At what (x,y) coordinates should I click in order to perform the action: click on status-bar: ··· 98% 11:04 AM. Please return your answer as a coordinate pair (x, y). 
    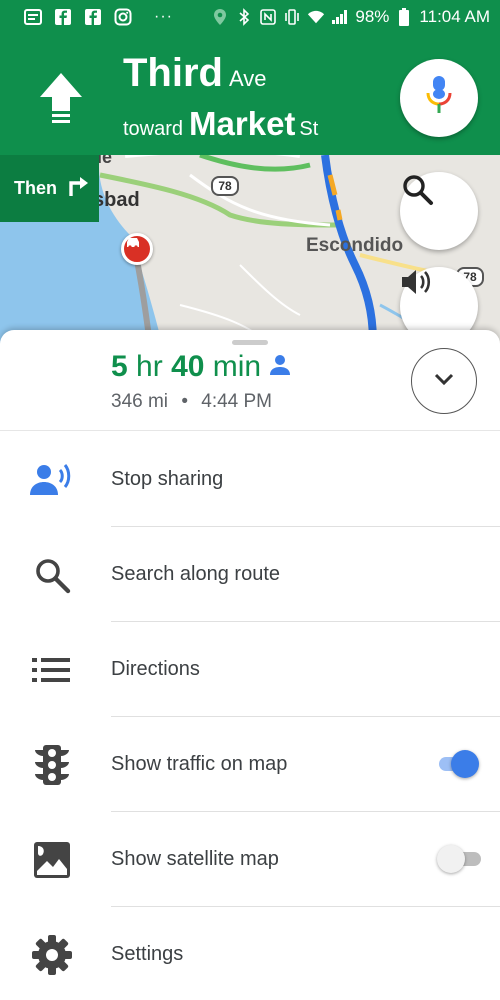
    Looking at the image, I should click on (250, 16).